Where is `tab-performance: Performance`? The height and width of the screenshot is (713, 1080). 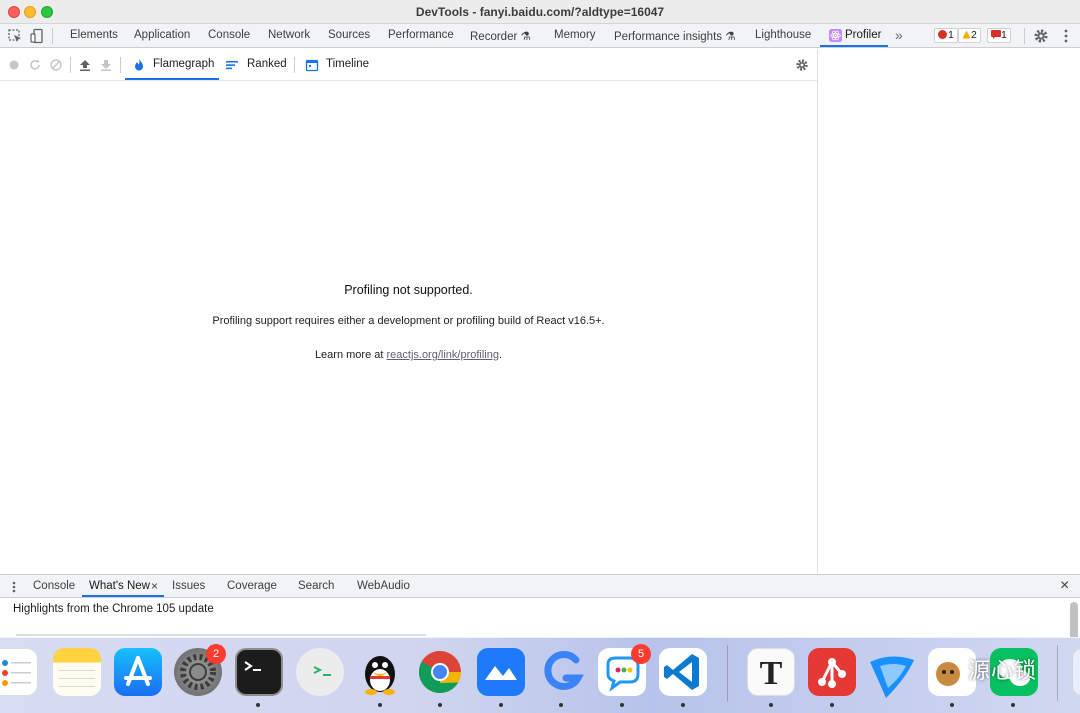 tab-performance: Performance is located at coordinates (421, 35).